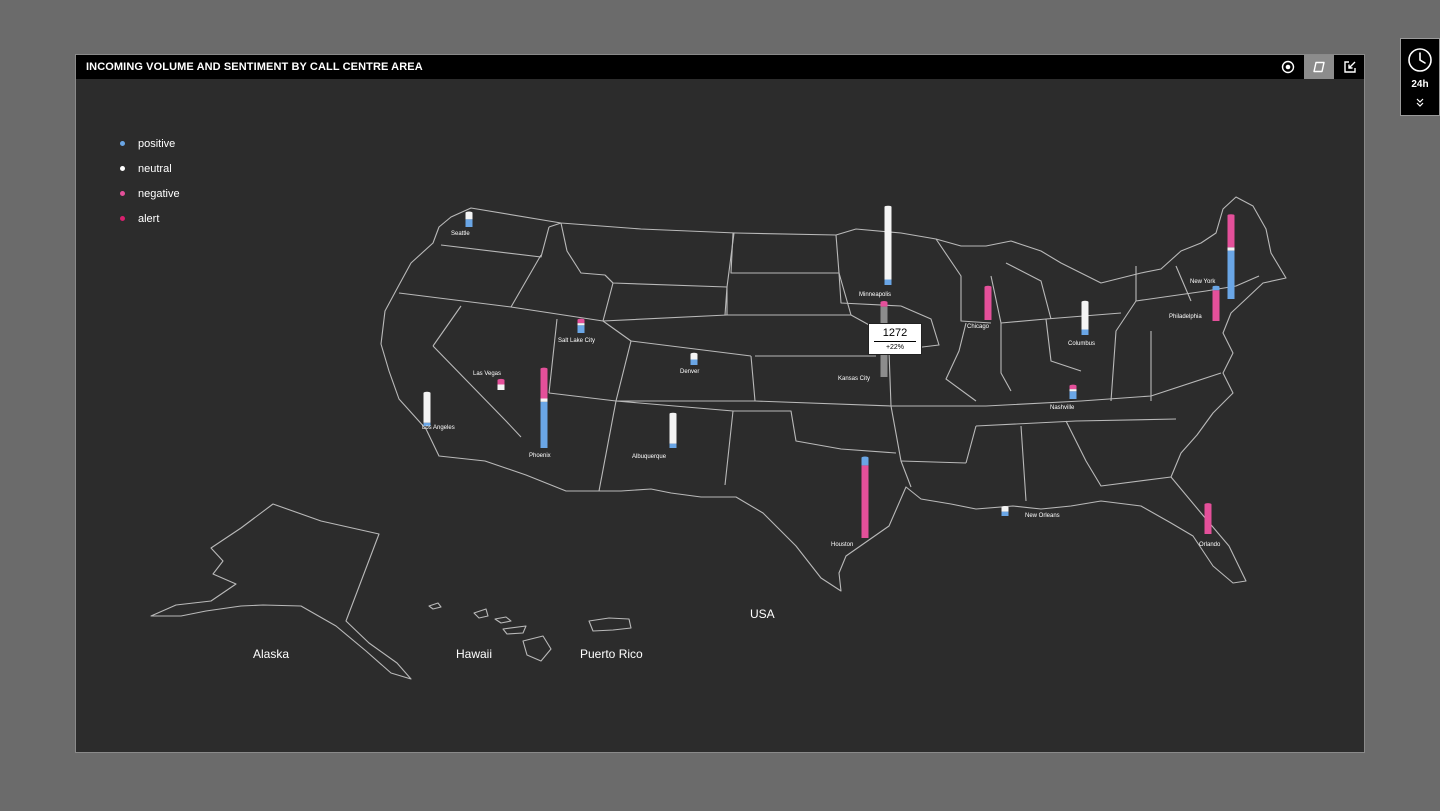 The width and height of the screenshot is (1440, 811). What do you see at coordinates (474, 654) in the screenshot?
I see `region-label-hawaii: Hawaii` at bounding box center [474, 654].